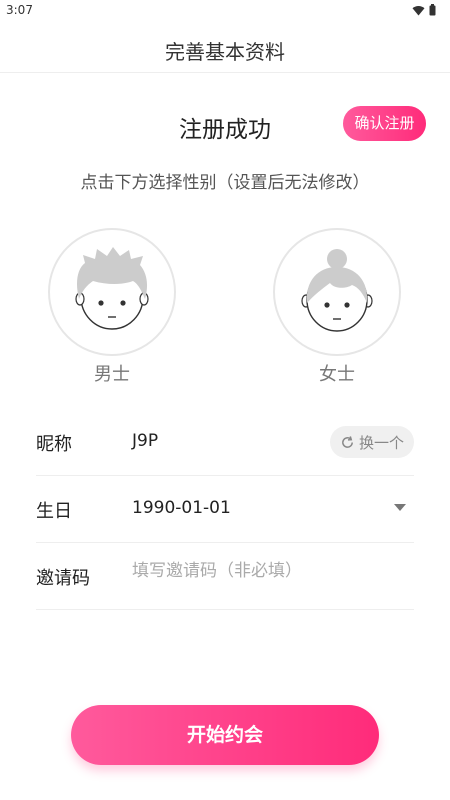  I want to click on change-nickname-button: 换一个, so click(371, 442).